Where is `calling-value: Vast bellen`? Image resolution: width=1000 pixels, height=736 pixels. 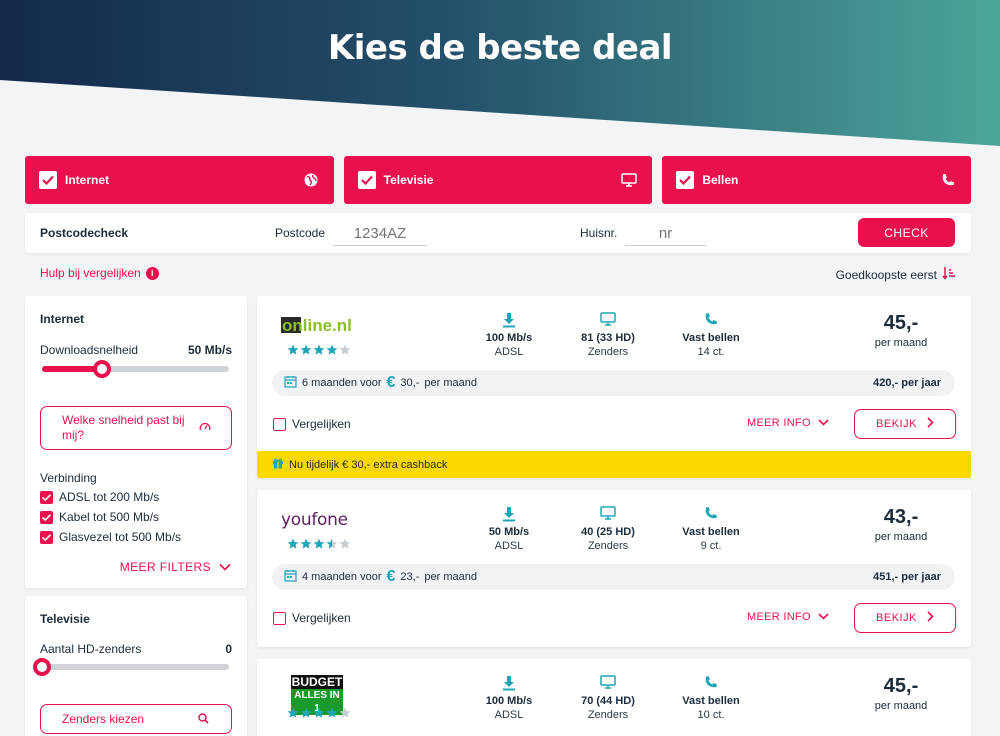 calling-value: Vast bellen is located at coordinates (711, 532).